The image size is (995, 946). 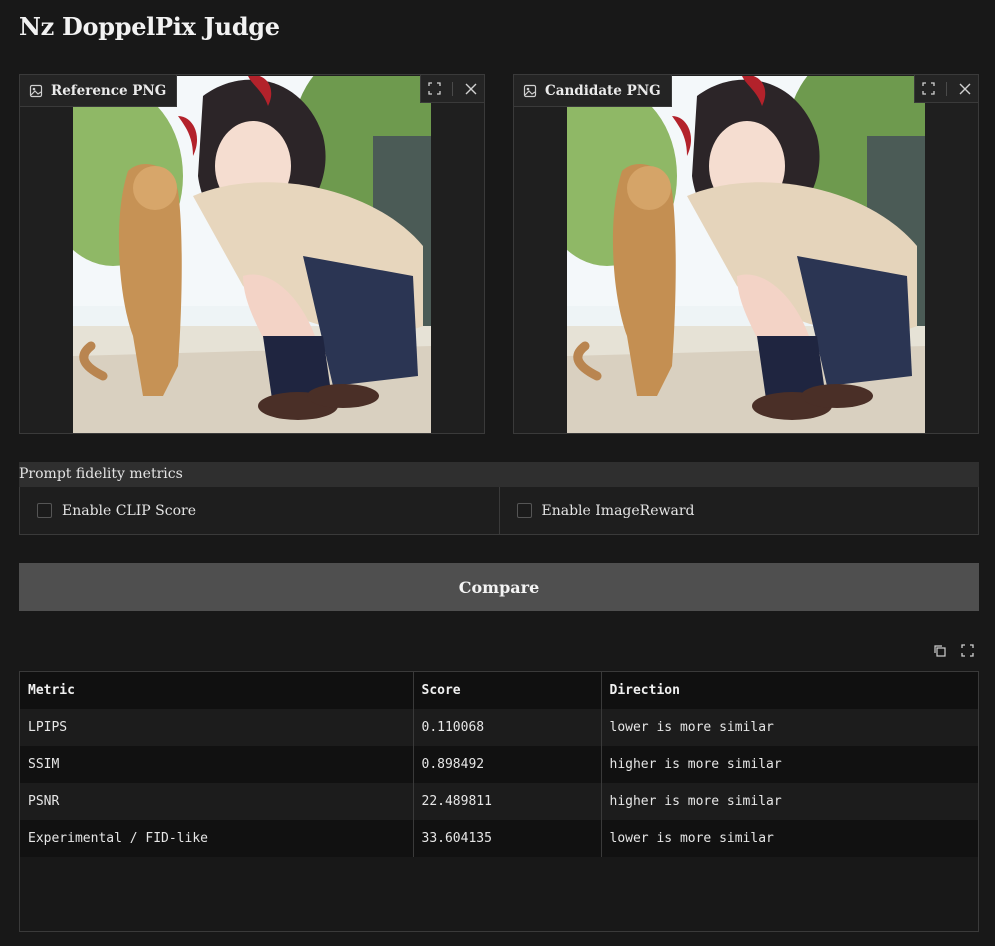 What do you see at coordinates (44, 510) in the screenshot?
I see `clip-score-checkbox` at bounding box center [44, 510].